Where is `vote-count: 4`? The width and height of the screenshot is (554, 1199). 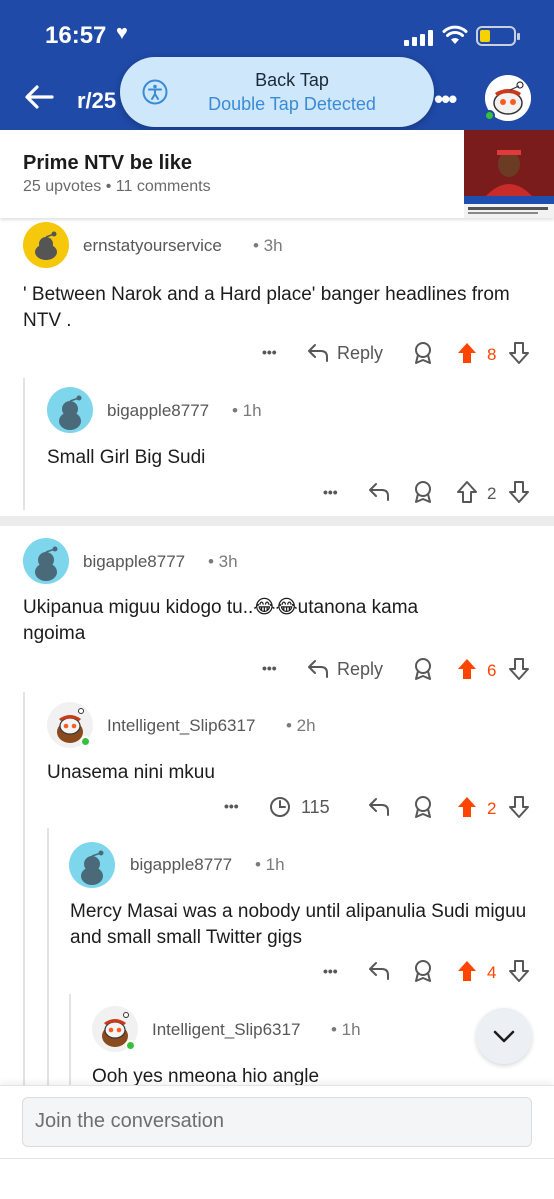
vote-count: 4 is located at coordinates (492, 972).